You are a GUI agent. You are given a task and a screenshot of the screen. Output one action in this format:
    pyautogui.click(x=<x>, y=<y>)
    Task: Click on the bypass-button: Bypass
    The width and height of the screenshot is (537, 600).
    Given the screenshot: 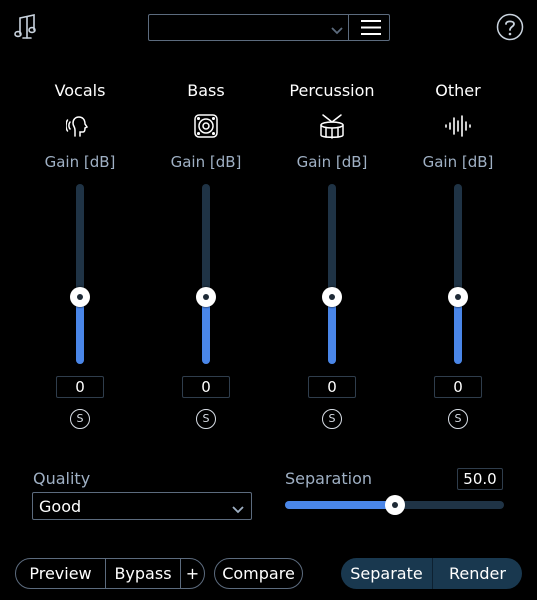 What is the action you would take?
    pyautogui.click(x=142, y=573)
    